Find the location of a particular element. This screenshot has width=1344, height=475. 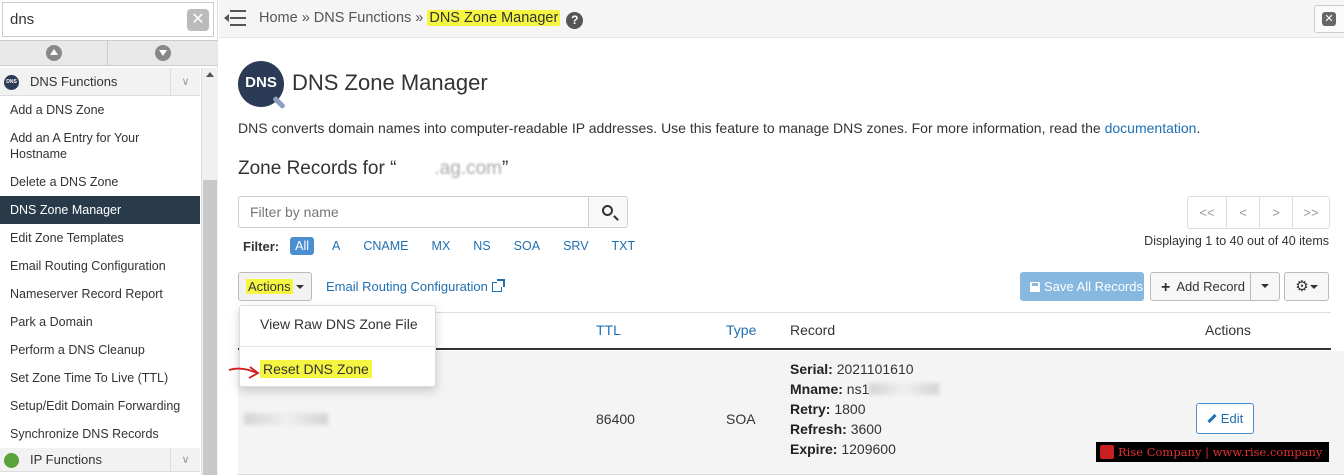

sidebar-item-add-a-entry: Add an A Entry for Your Hostname is located at coordinates (100, 146).